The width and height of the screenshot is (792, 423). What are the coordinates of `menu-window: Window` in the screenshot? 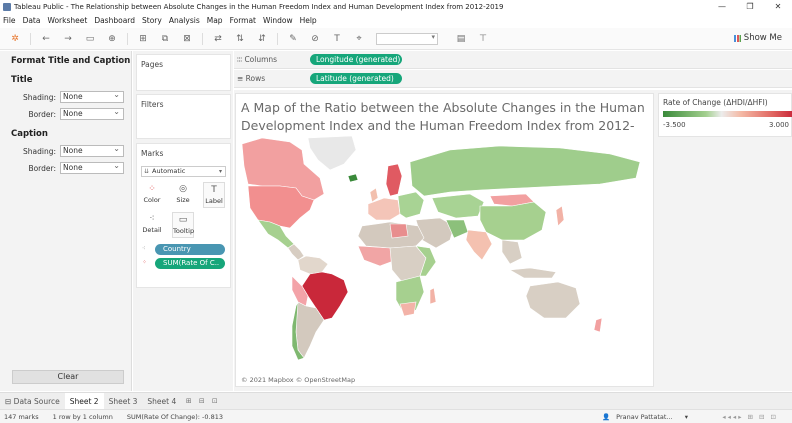 It's located at (278, 20).